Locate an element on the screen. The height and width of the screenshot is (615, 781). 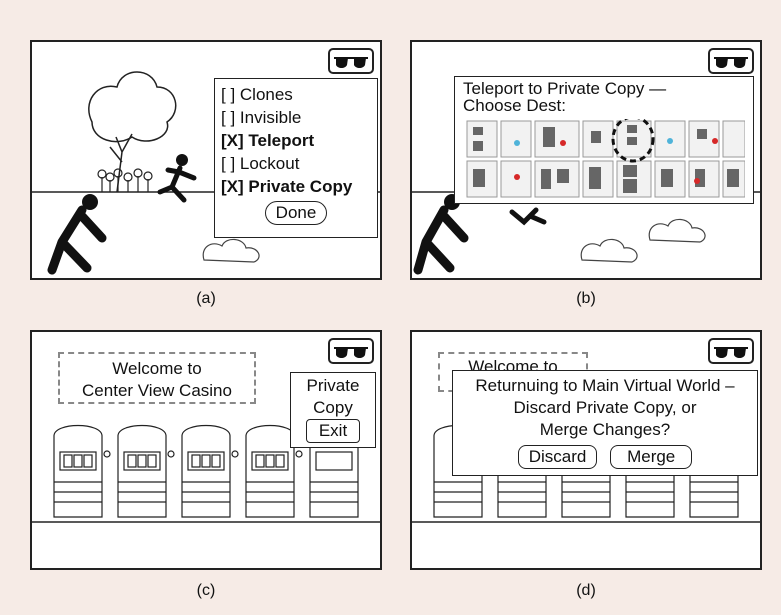
option-private-copy: [X] Private Copy is located at coordinates (296, 186).